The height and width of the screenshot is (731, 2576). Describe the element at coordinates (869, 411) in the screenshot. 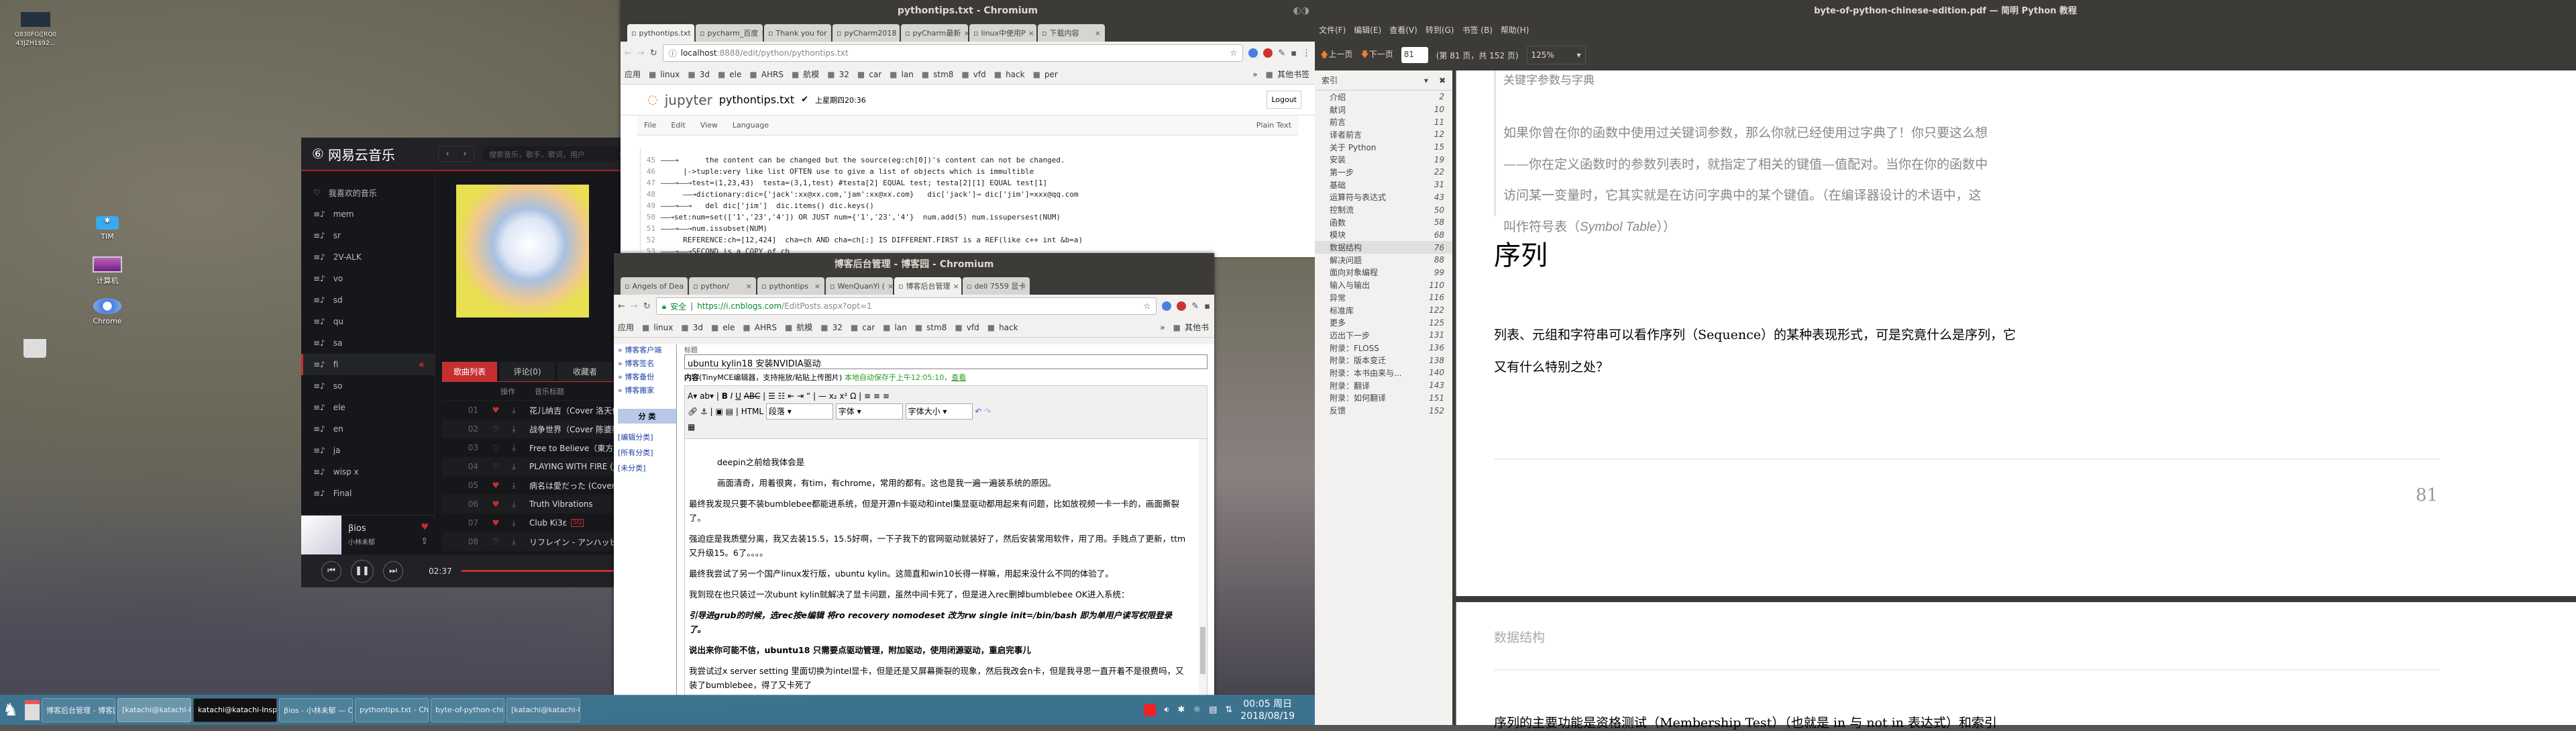

I see `font-select: 字体 ▾` at that location.